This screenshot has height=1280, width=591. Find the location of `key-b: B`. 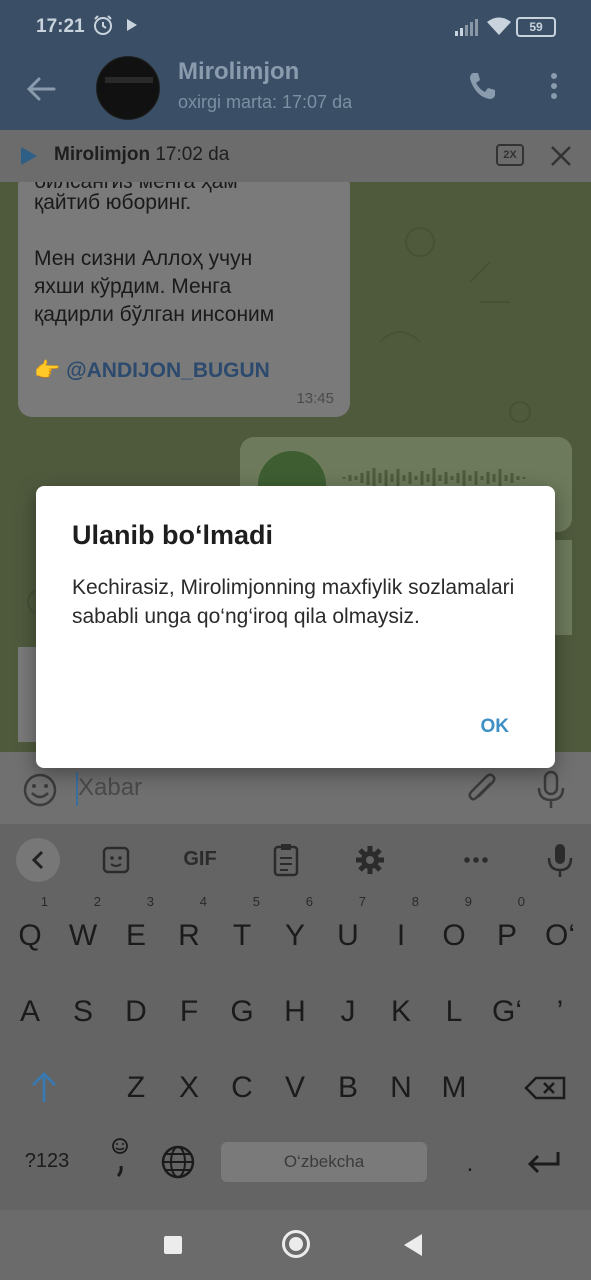

key-b: B is located at coordinates (348, 1088).